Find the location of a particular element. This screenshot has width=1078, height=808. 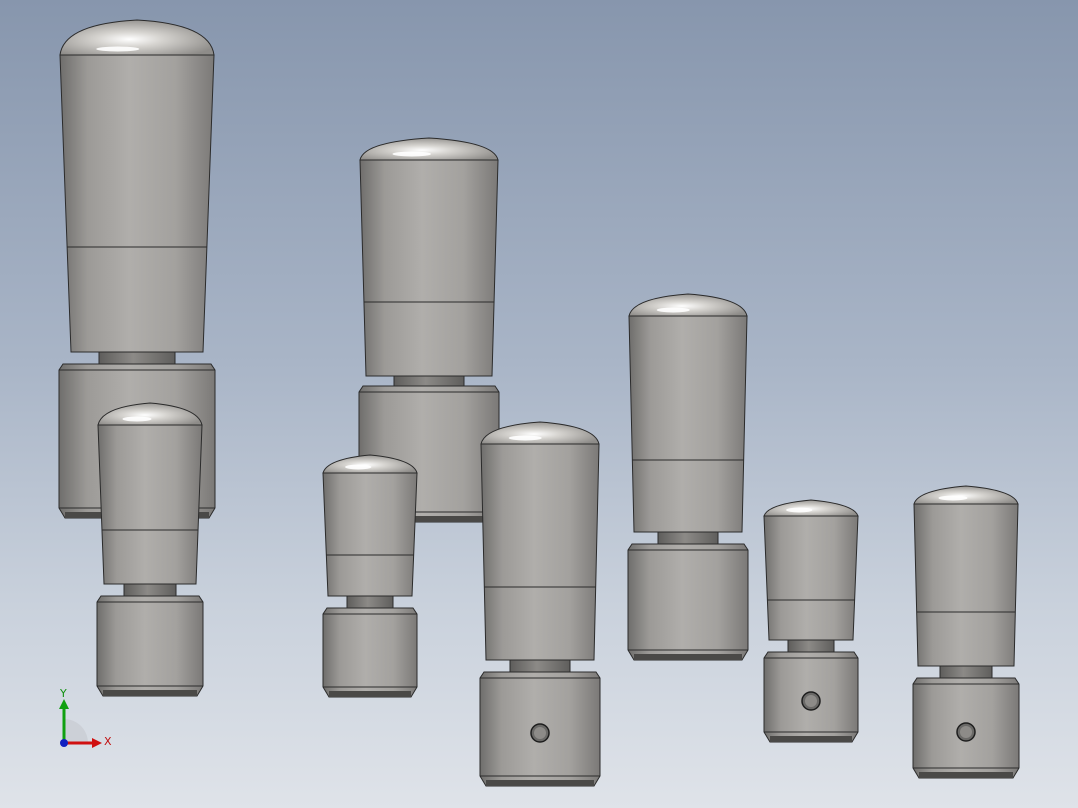

x-axis-label: X is located at coordinates (108, 741).